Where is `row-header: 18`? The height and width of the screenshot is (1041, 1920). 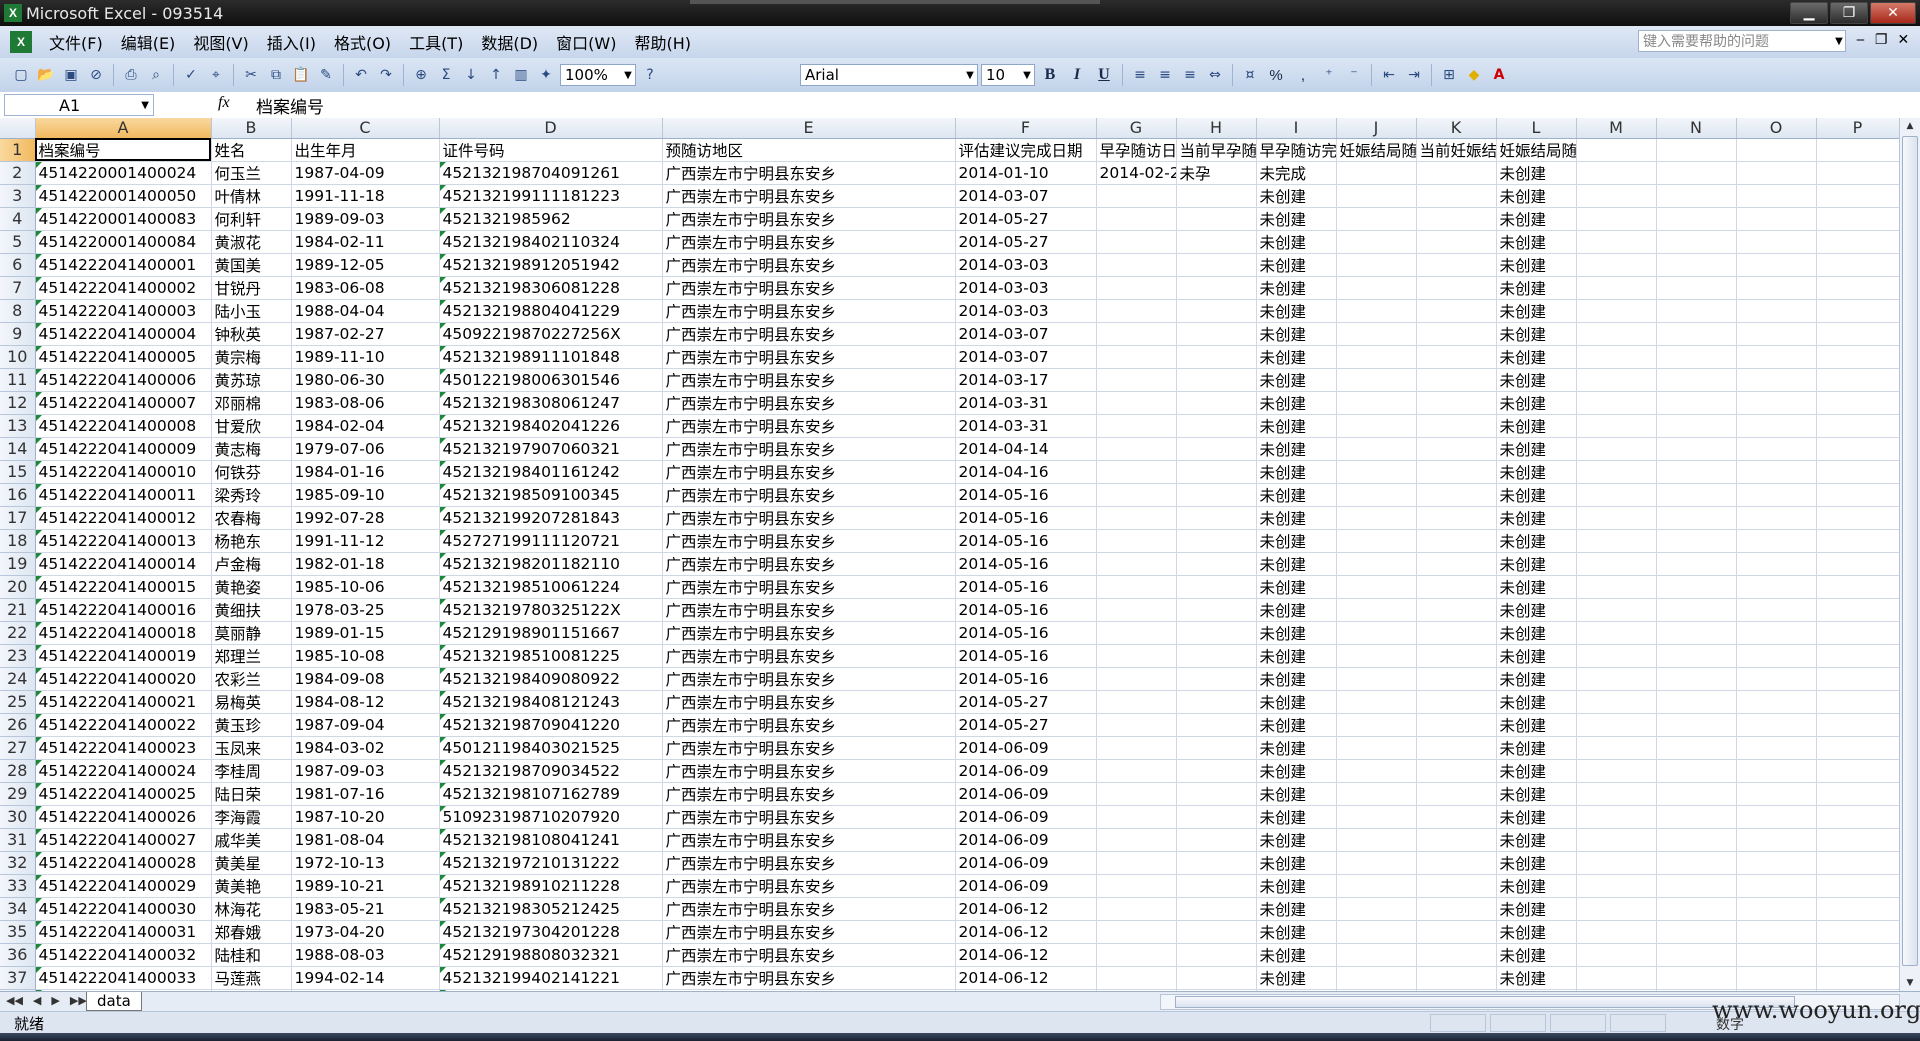 row-header: 18 is located at coordinates (18, 541).